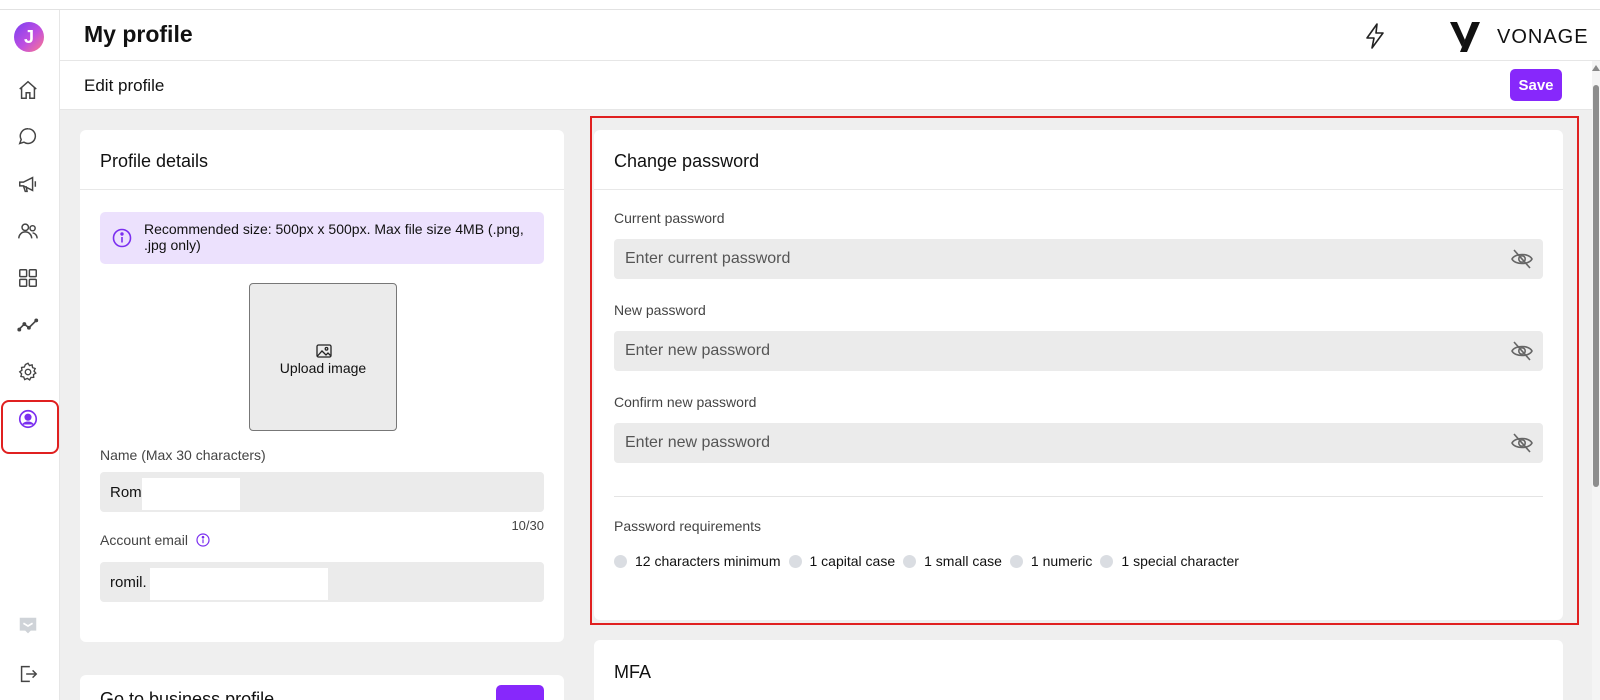 The image size is (1600, 700). I want to click on info-icon, so click(122, 238).